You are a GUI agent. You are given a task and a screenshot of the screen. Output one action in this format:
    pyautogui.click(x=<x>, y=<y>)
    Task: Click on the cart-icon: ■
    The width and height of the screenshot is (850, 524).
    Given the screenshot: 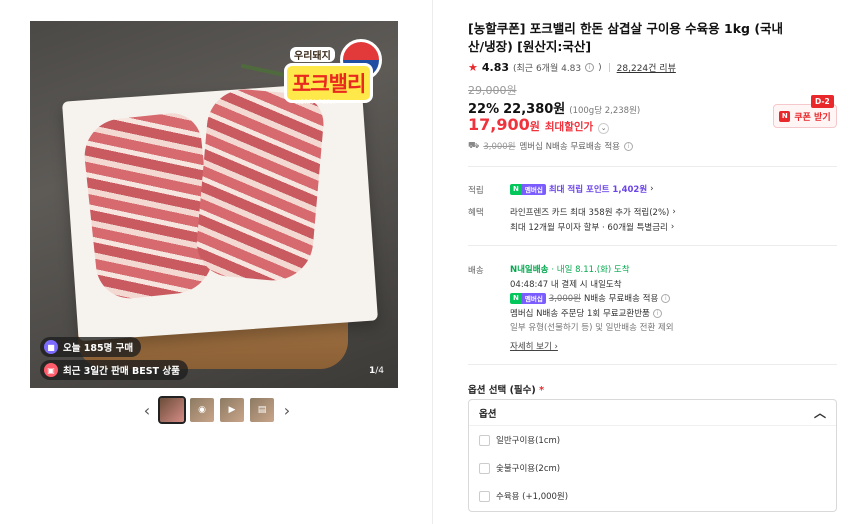 What is the action you would take?
    pyautogui.click(x=51, y=347)
    